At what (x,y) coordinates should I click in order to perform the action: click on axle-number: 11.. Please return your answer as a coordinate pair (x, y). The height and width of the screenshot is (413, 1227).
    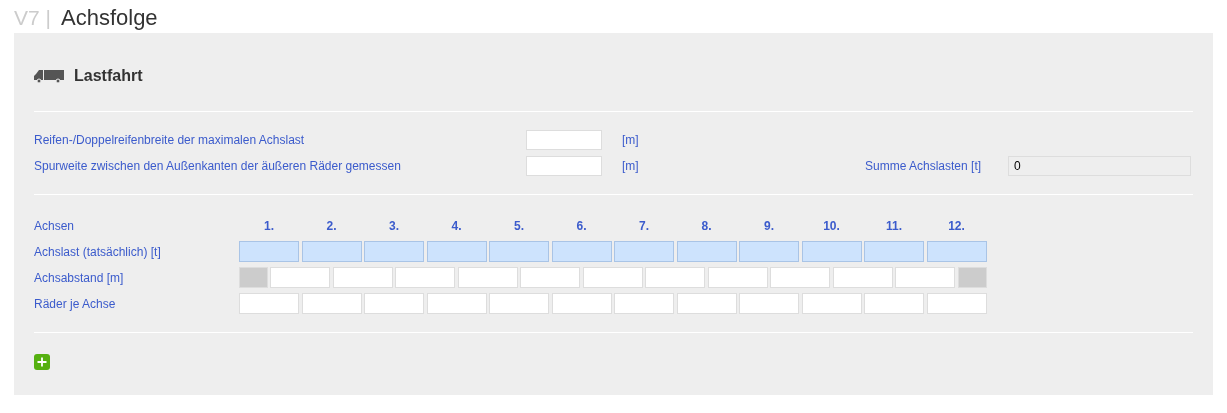
    Looking at the image, I should click on (894, 225).